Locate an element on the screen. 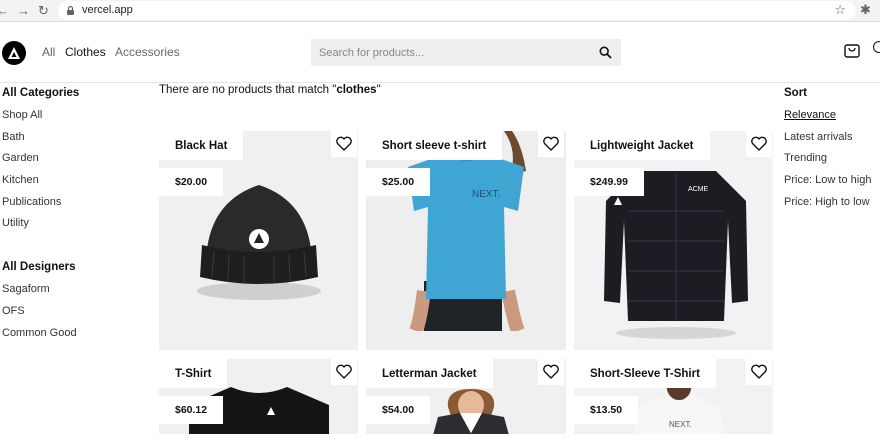 The width and height of the screenshot is (880, 447). sort-latest-arrivals: Latest arrivals is located at coordinates (832, 141).